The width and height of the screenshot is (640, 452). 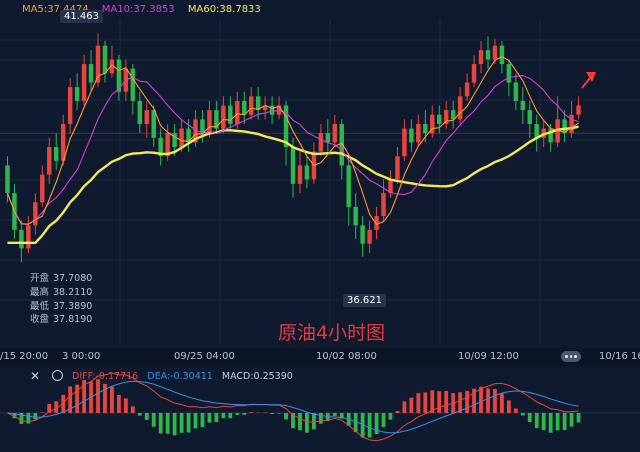 What do you see at coordinates (180, 376) in the screenshot?
I see `dea-label: DEA:-0.30411` at bounding box center [180, 376].